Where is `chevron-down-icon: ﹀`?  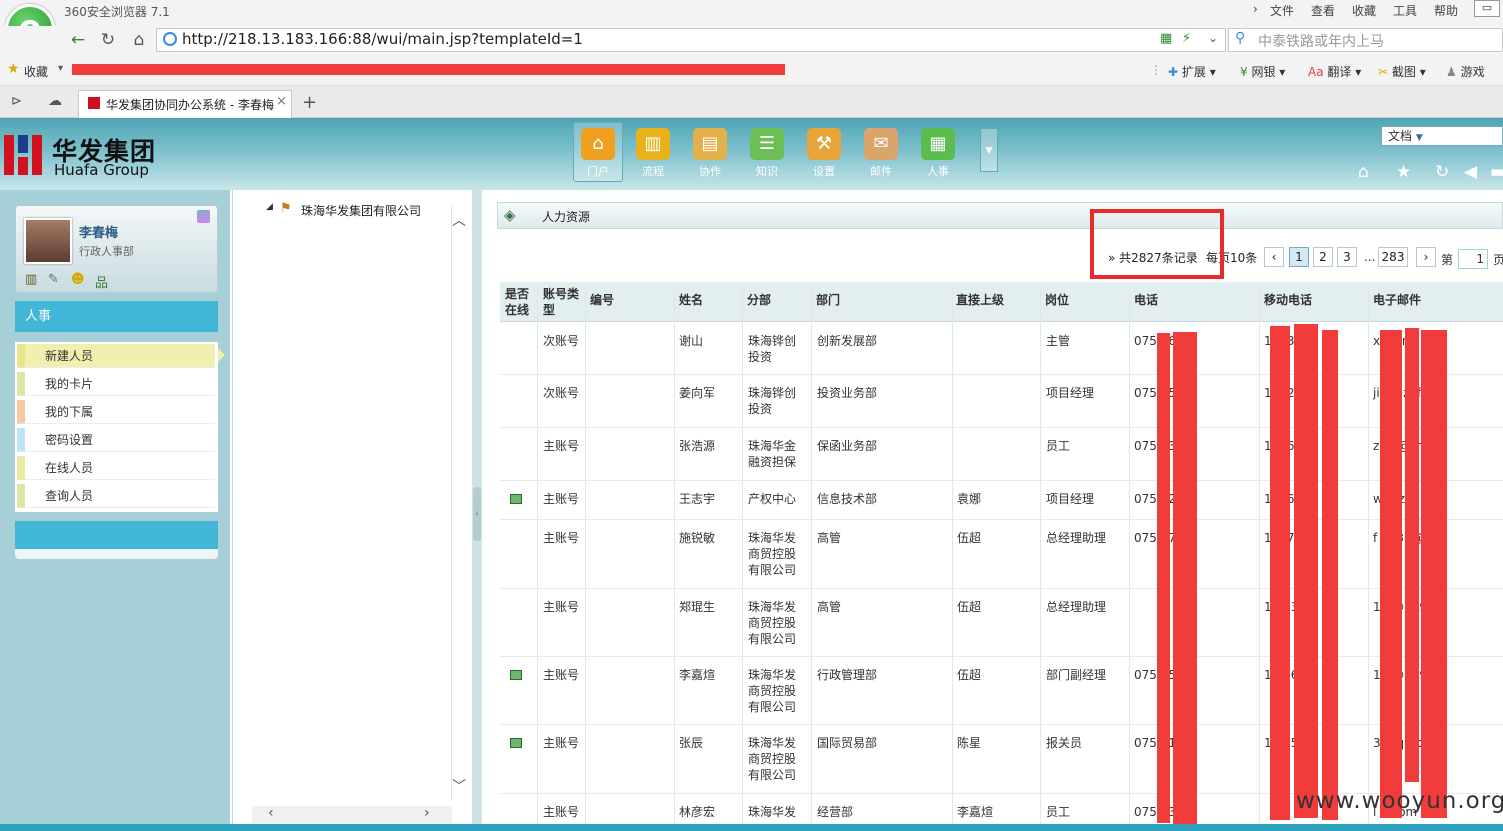
chevron-down-icon: ﹀ is located at coordinates (459, 786).